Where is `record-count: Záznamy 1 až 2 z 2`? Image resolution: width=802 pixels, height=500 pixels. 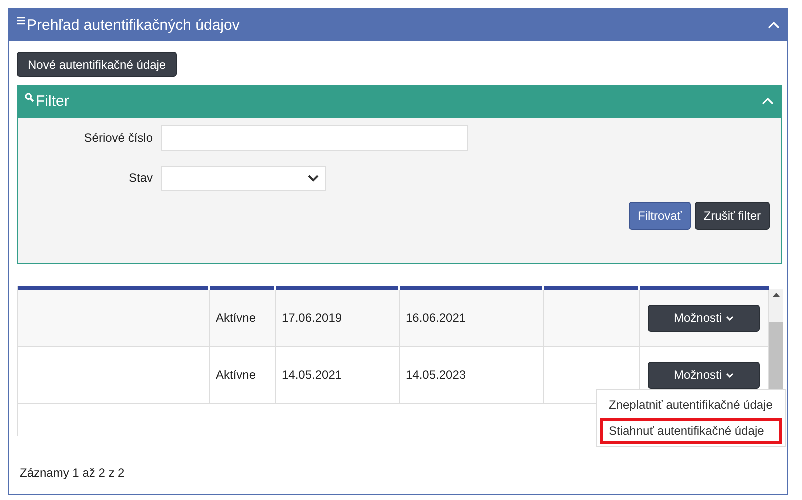
record-count: Záznamy 1 až 2 z 2 is located at coordinates (72, 473).